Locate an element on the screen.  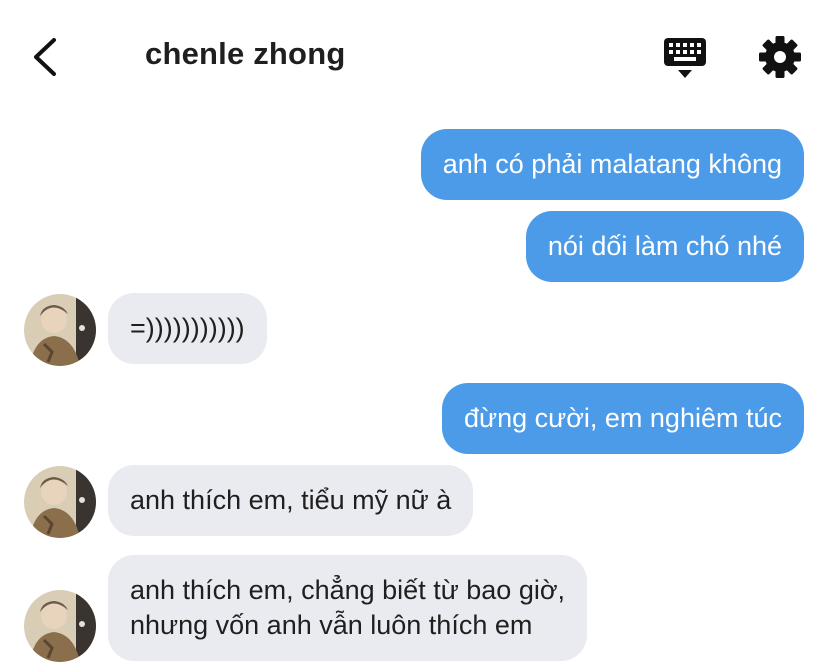
keyboard-icon is located at coordinates (685, 58).